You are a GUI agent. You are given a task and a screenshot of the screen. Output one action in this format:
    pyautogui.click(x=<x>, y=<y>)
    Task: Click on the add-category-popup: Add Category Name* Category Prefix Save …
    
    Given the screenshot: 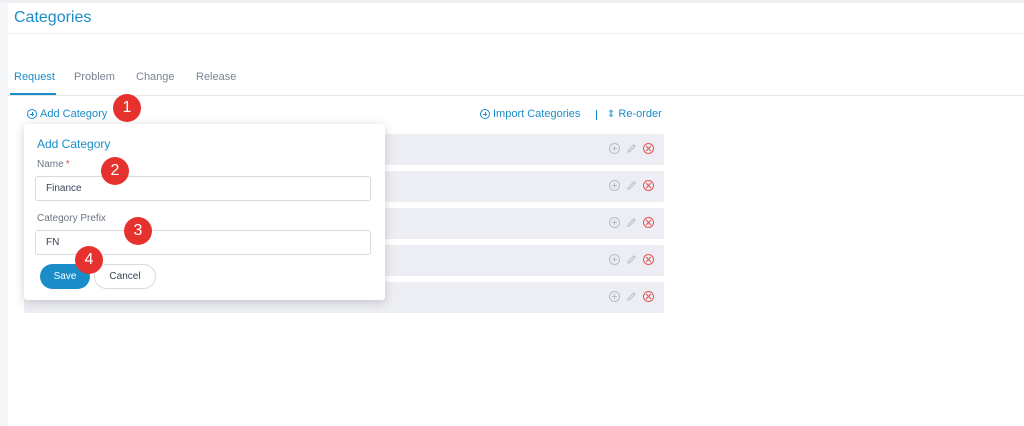 What is the action you would take?
    pyautogui.click(x=204, y=212)
    